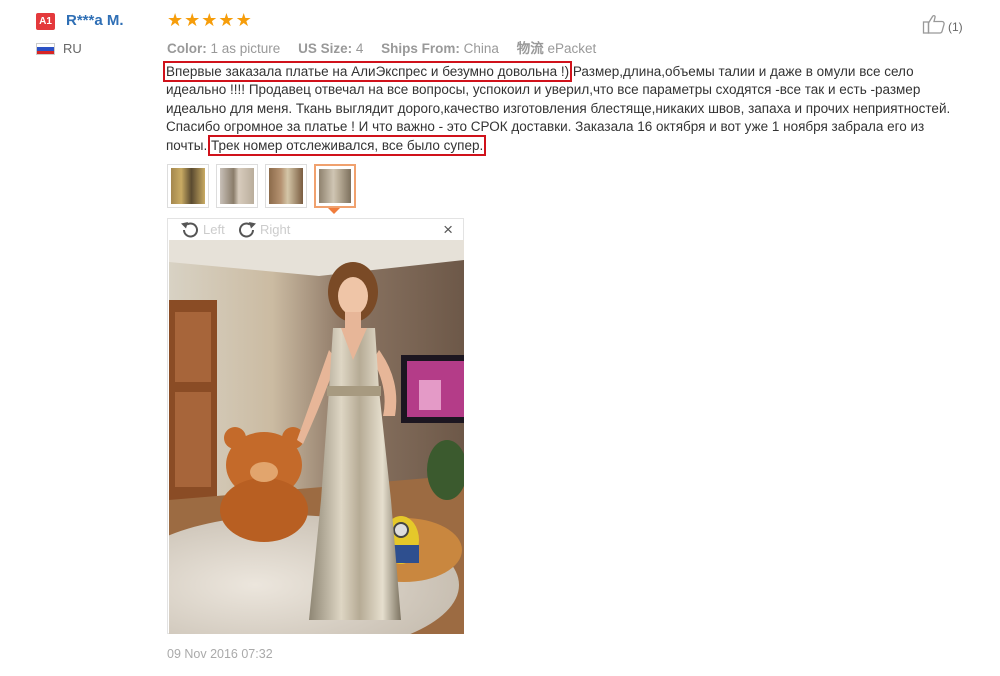  I want to click on attr-size-key: US Size:, so click(325, 48).